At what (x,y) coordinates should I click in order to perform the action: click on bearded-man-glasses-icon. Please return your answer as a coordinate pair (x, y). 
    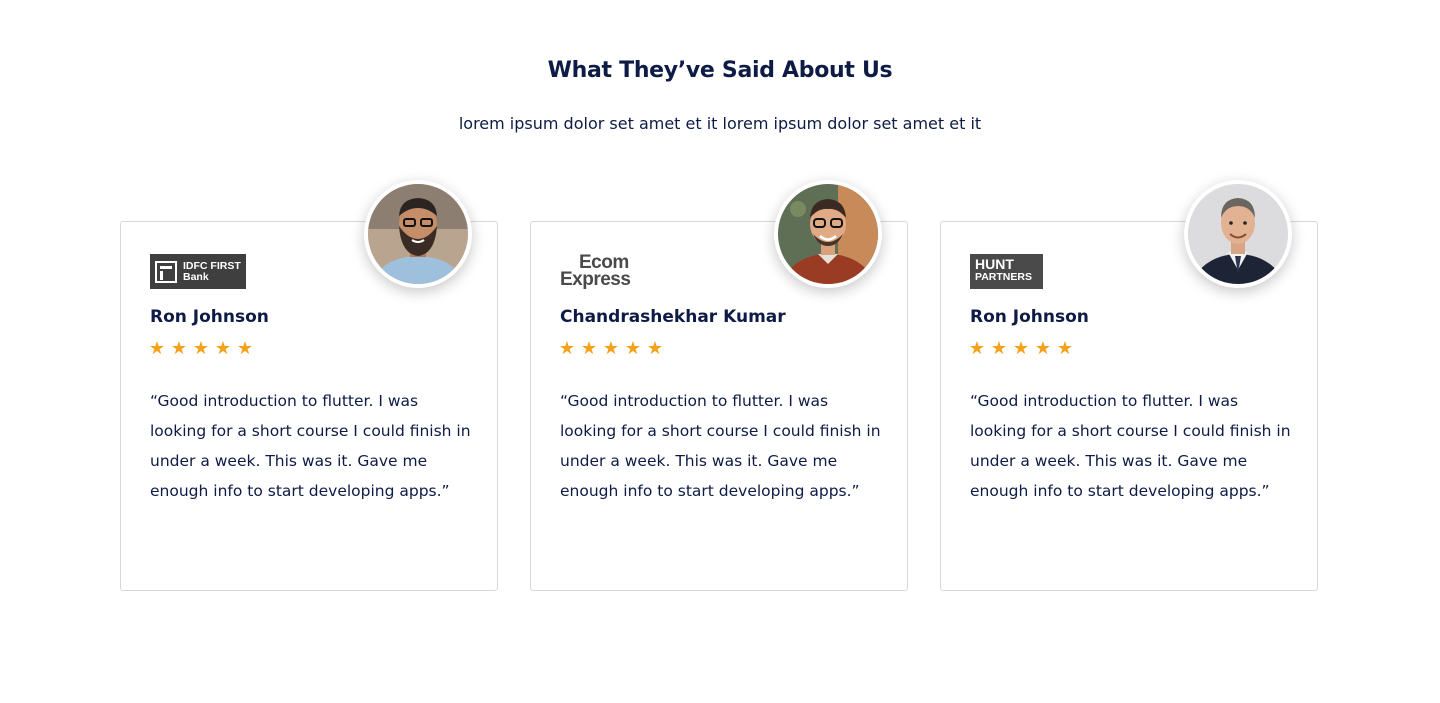
    Looking at the image, I should click on (418, 234).